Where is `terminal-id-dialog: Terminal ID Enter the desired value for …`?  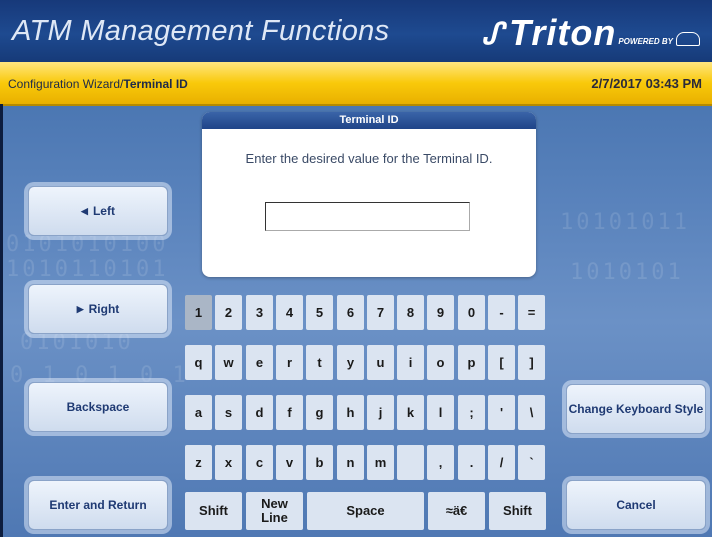 terminal-id-dialog: Terminal ID Enter the desired value for … is located at coordinates (369, 194).